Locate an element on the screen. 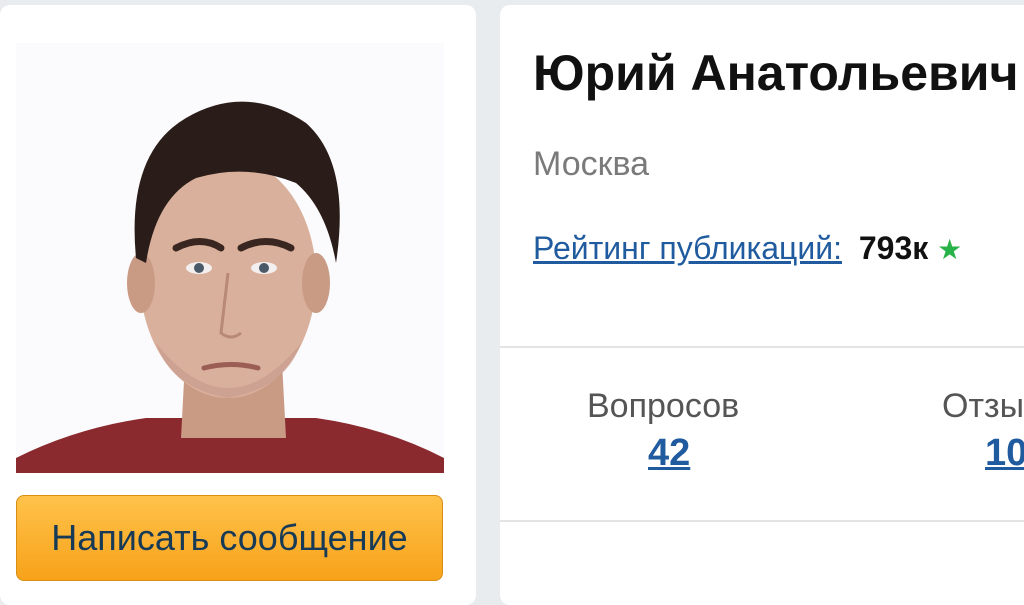 Image resolution: width=1024 pixels, height=605 pixels. star-icon: ★ is located at coordinates (950, 249).